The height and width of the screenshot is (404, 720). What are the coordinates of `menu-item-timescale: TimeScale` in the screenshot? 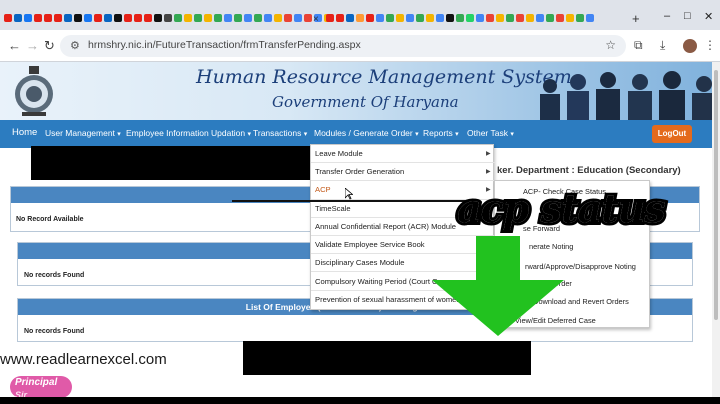 It's located at (333, 208).